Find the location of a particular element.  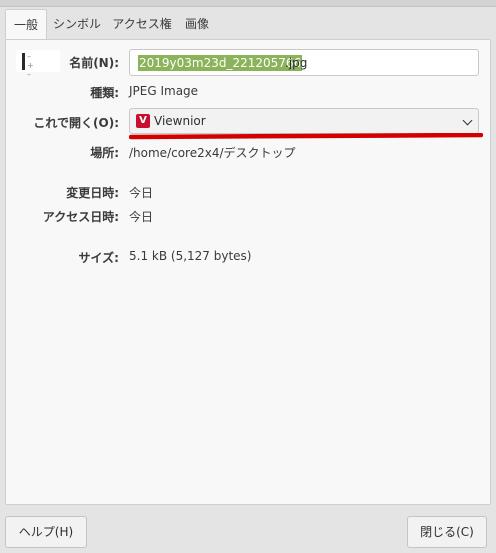

red-annotation-underline is located at coordinates (306, 136).